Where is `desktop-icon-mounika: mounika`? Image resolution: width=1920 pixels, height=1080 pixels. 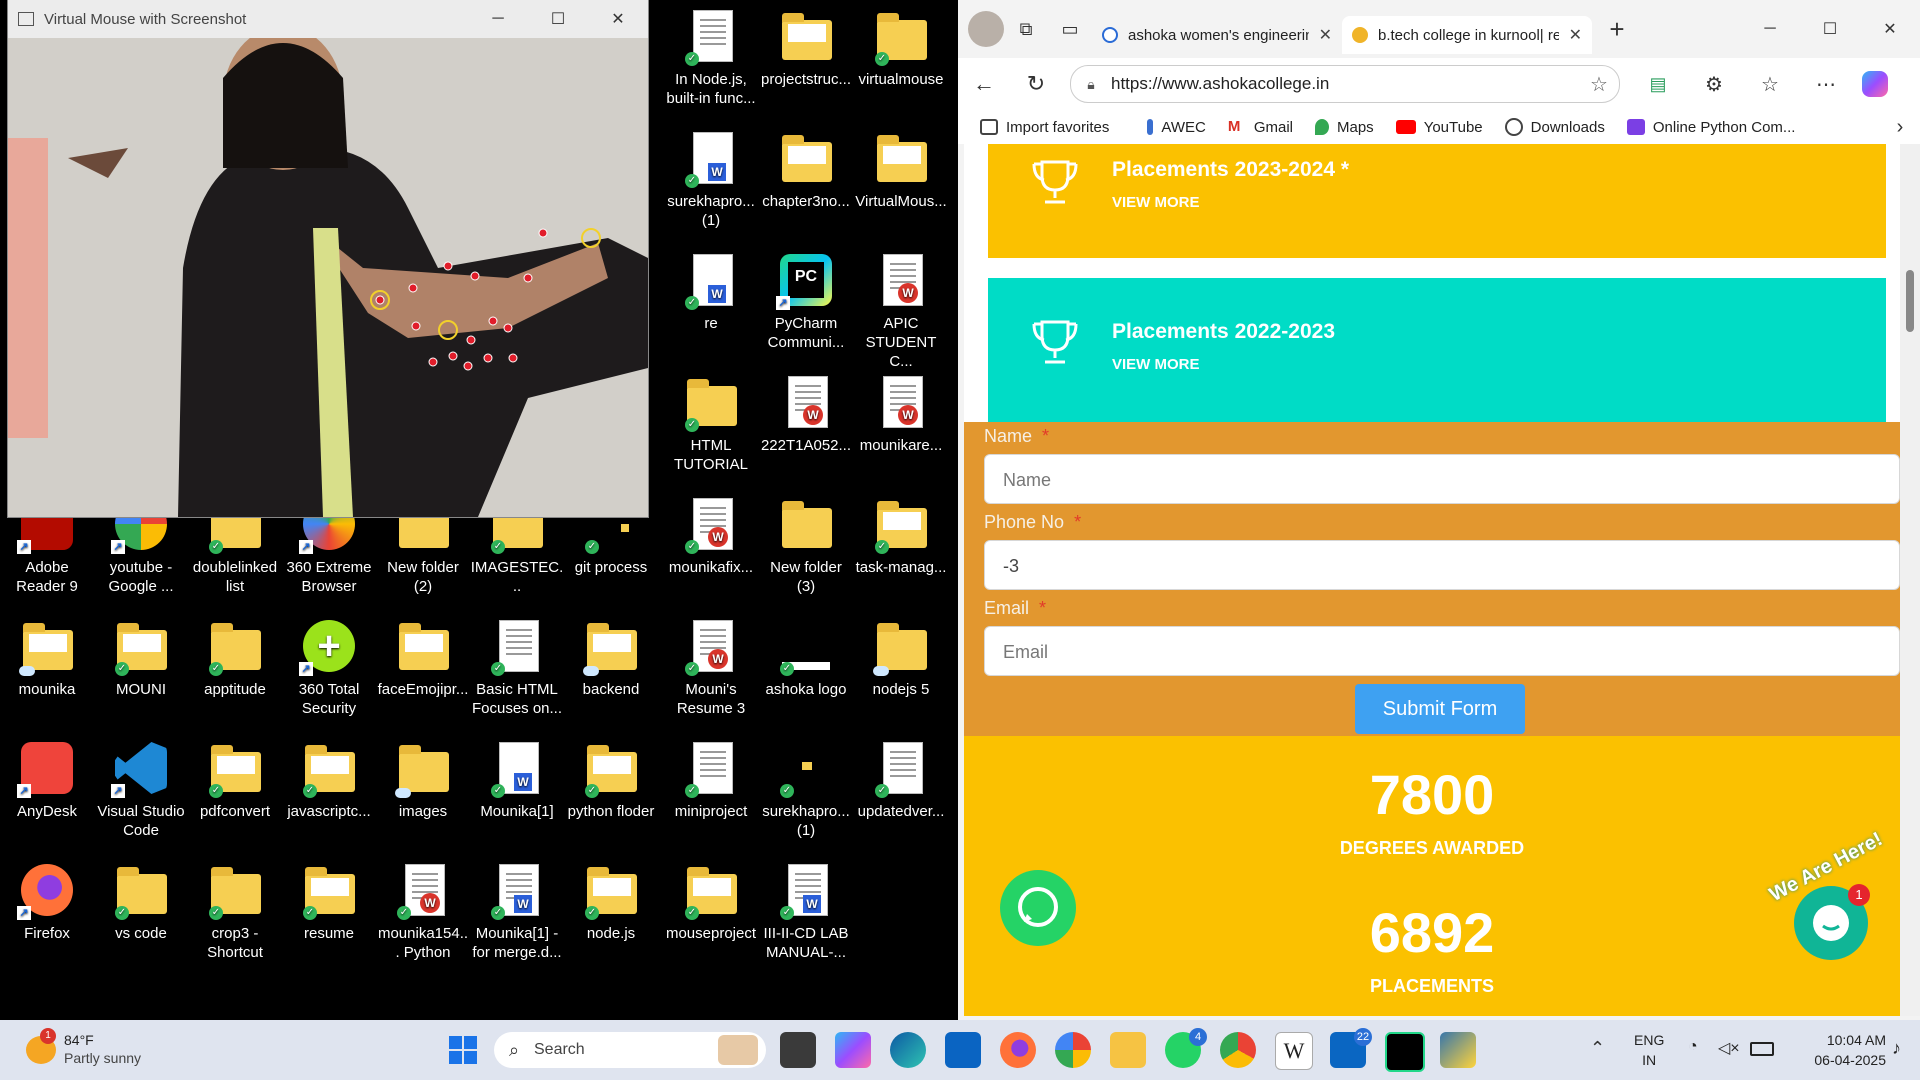 desktop-icon-mounika: mounika is located at coordinates (47, 657).